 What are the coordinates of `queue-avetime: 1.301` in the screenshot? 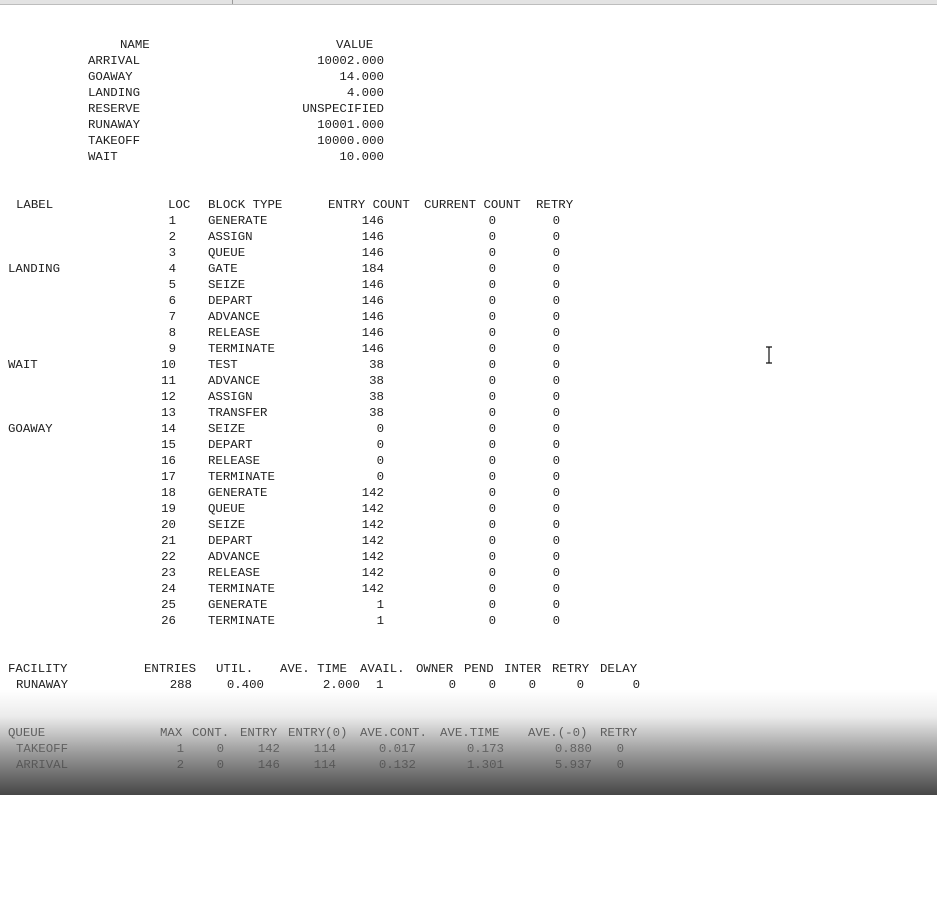 It's located at (485, 765).